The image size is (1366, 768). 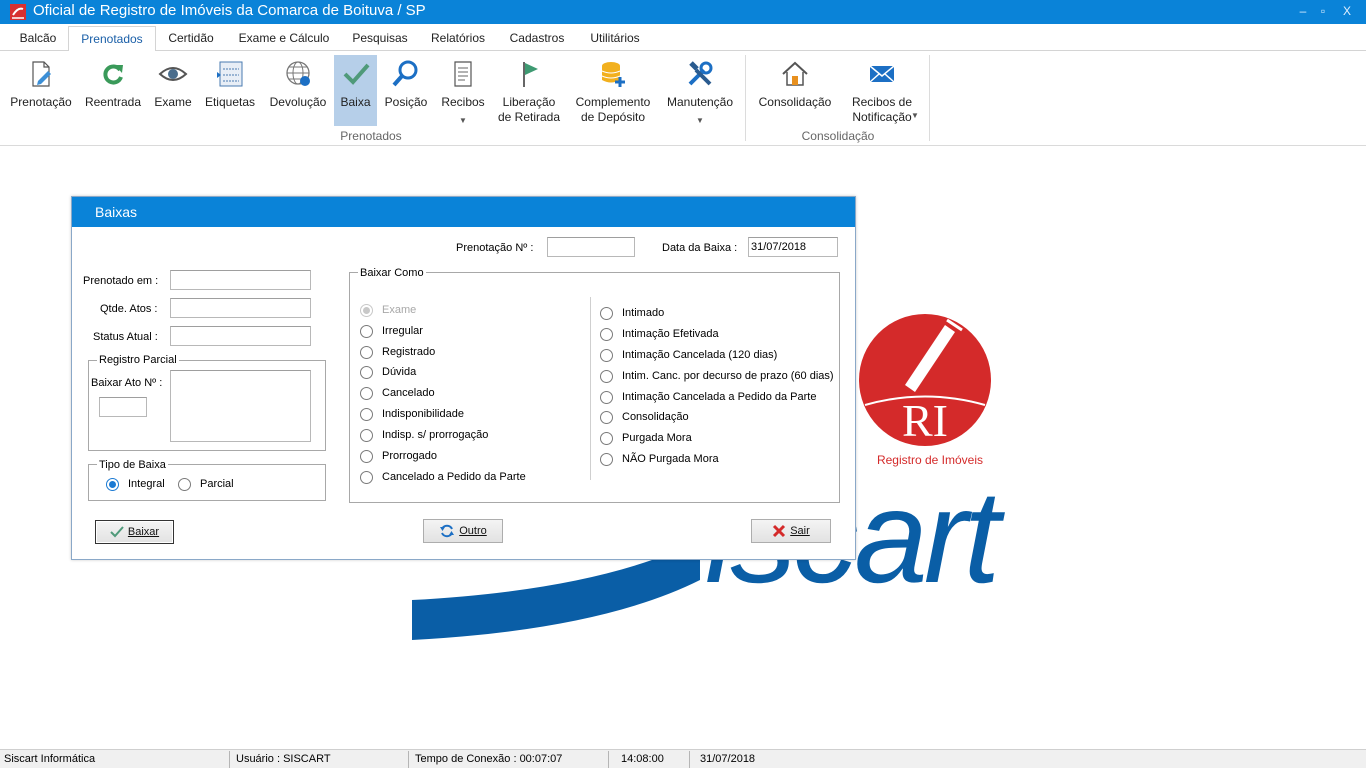 I want to click on ribbon-group-prenotados: Prenotados, so click(x=371, y=136).